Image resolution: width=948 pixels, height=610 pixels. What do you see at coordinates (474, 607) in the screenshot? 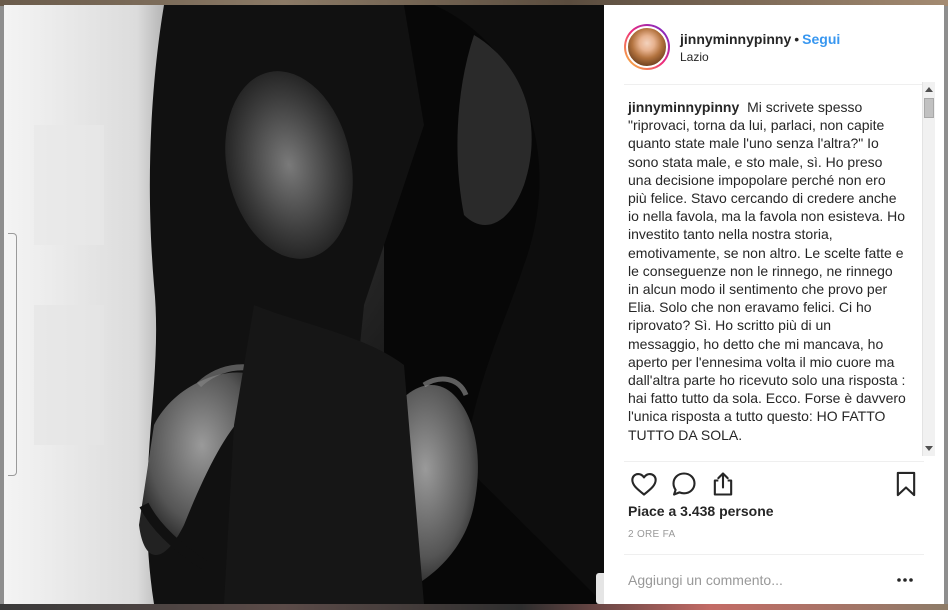
I see `backdrop-bottom-strip` at bounding box center [474, 607].